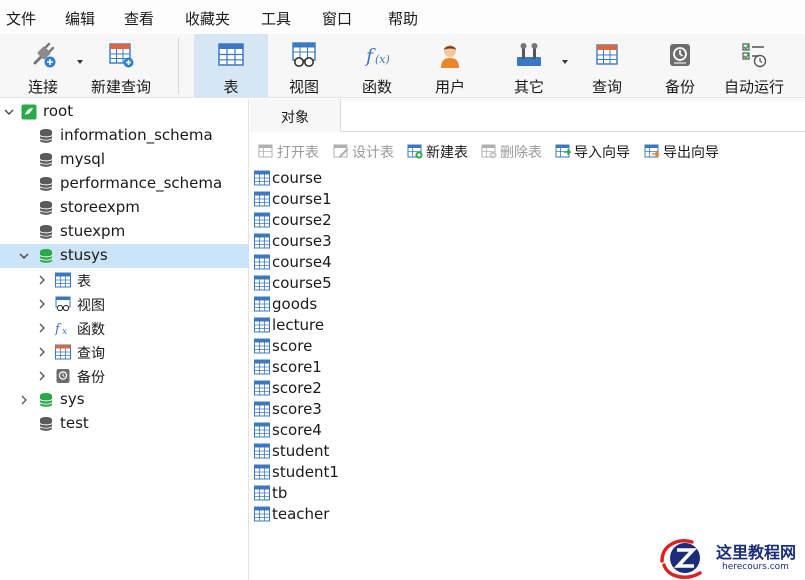 This screenshot has height=580, width=805. Describe the element at coordinates (139, 18) in the screenshot. I see `menu-view: 查看` at that location.